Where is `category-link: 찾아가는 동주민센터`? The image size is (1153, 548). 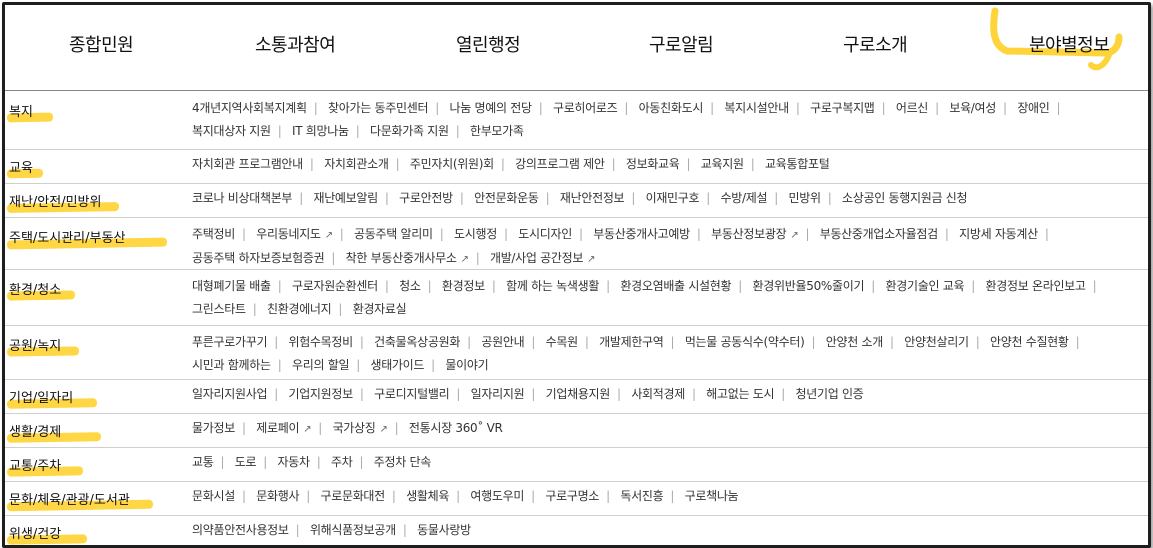
category-link: 찾아가는 동주민센터 is located at coordinates (378, 108).